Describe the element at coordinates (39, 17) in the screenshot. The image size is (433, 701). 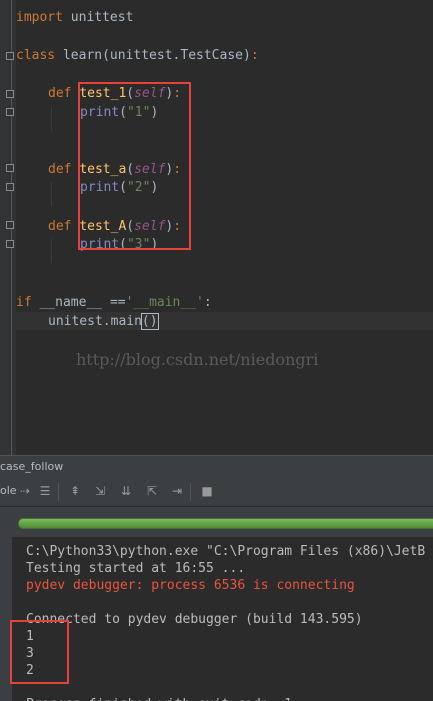
I see `keyword: import` at that location.